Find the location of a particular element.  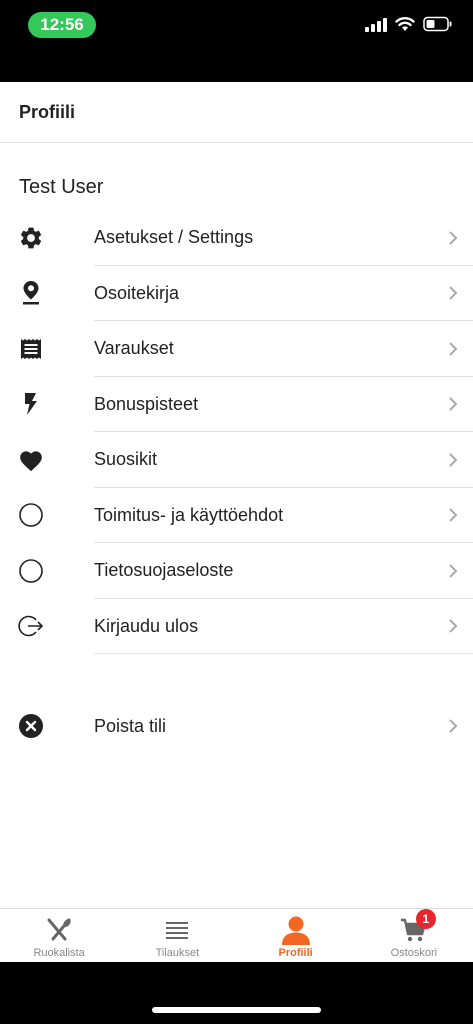

battery-icon is located at coordinates (437, 24).